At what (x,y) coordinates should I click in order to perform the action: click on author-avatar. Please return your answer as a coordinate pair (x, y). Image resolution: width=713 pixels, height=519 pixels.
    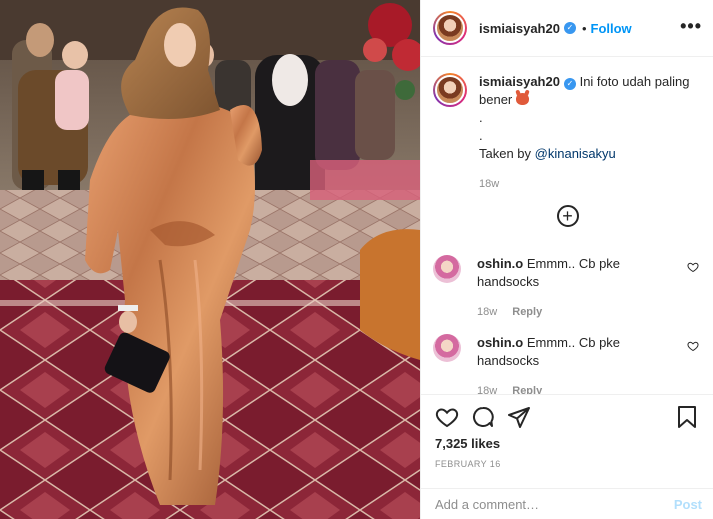
    Looking at the image, I should click on (450, 28).